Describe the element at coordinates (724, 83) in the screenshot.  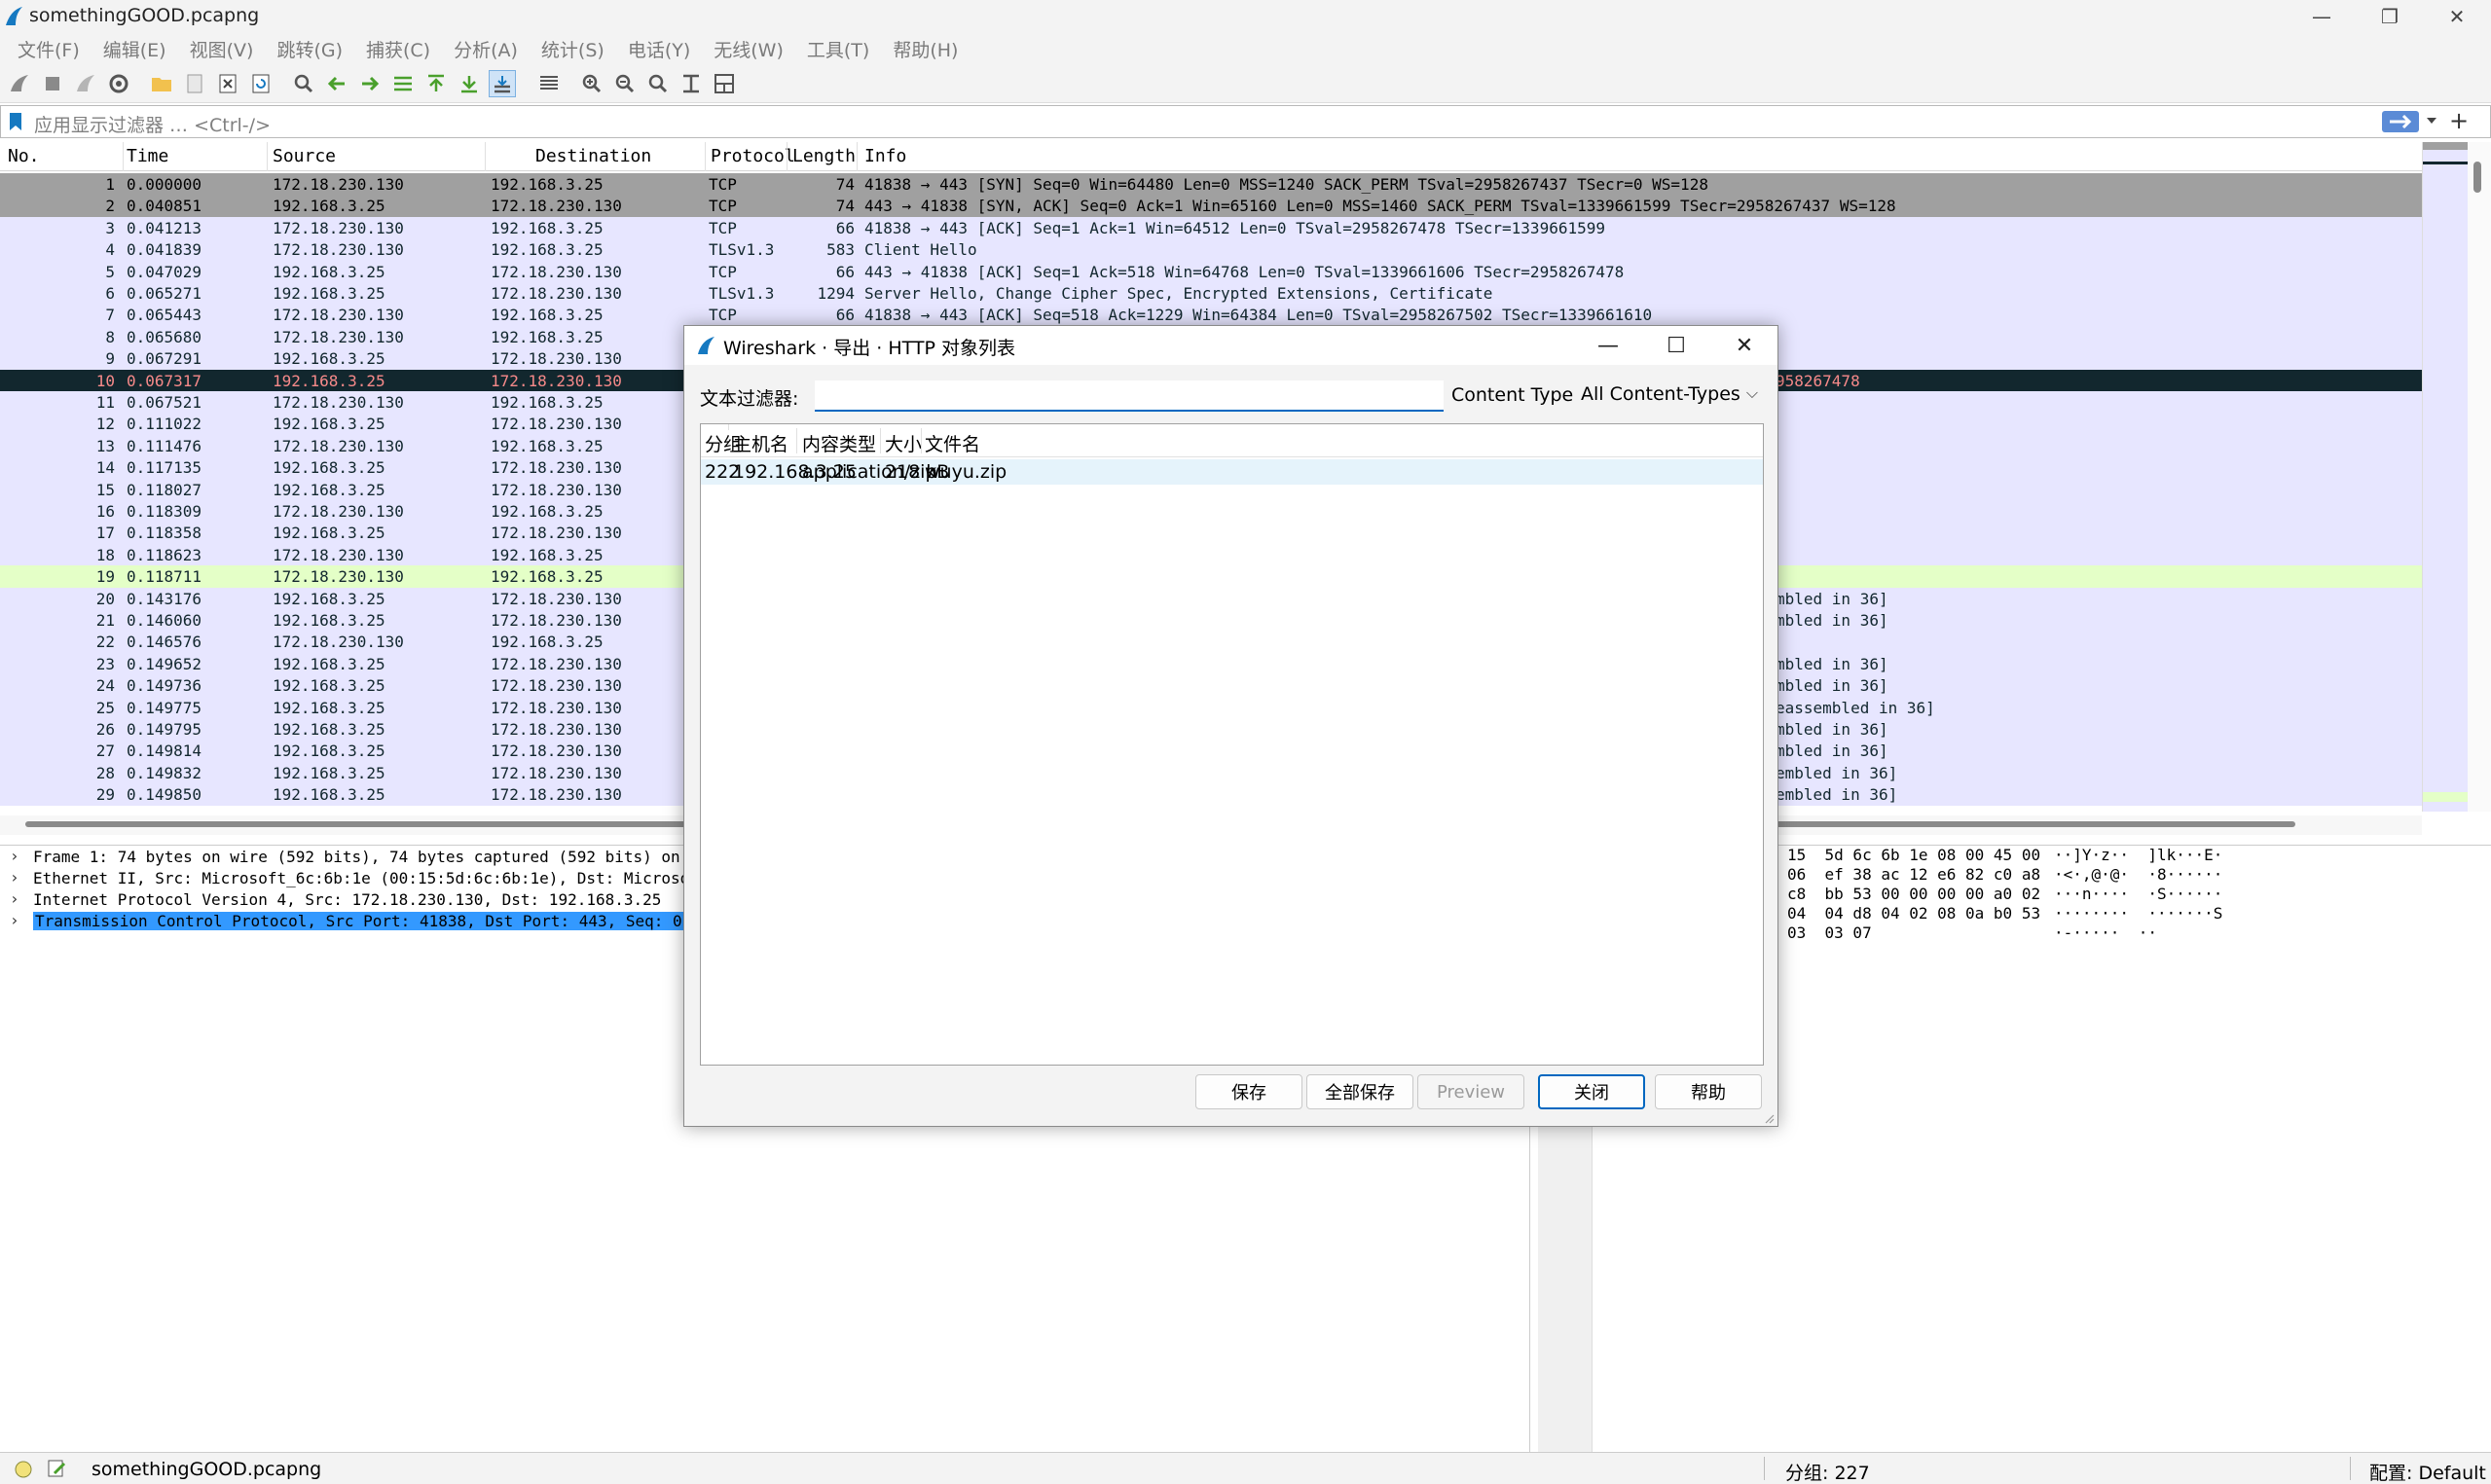
I see `layout-panes-icon` at that location.